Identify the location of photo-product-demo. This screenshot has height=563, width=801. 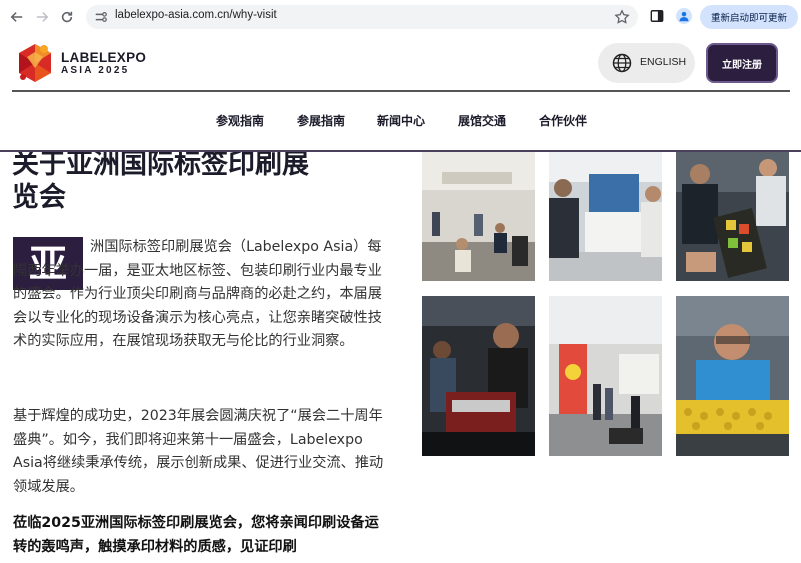
(605, 216).